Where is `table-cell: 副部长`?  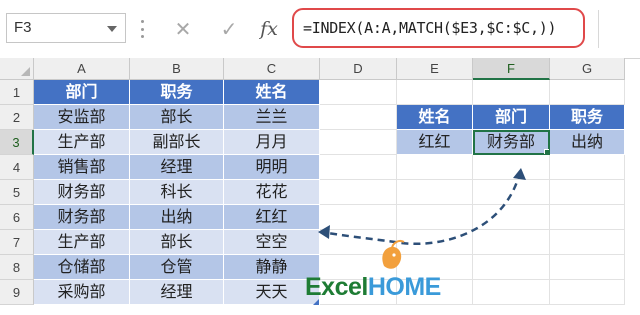 table-cell: 副部长 is located at coordinates (177, 142).